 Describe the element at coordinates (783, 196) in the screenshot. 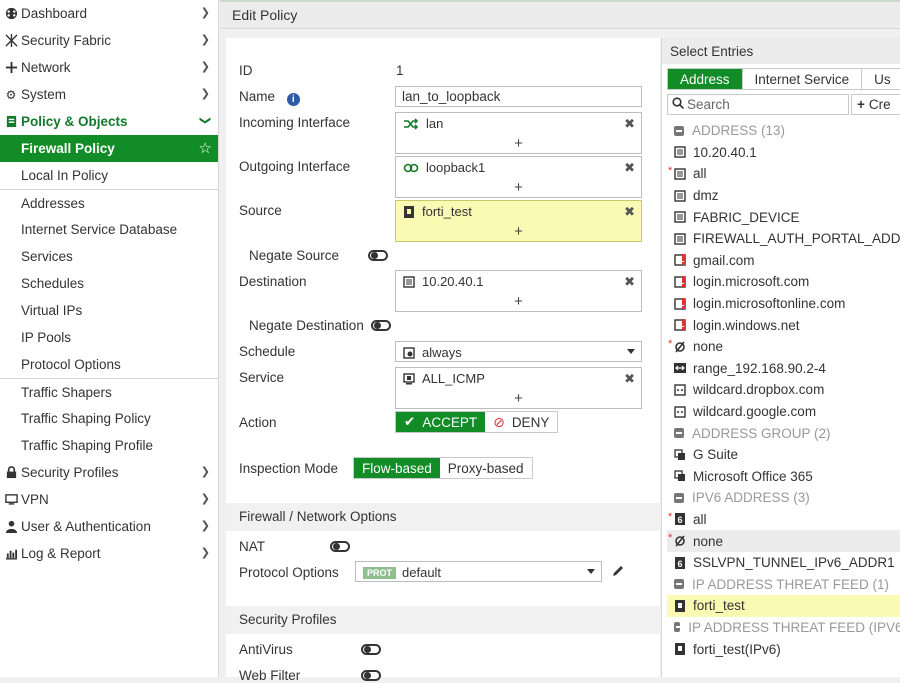

I see `list-item: dmz` at that location.